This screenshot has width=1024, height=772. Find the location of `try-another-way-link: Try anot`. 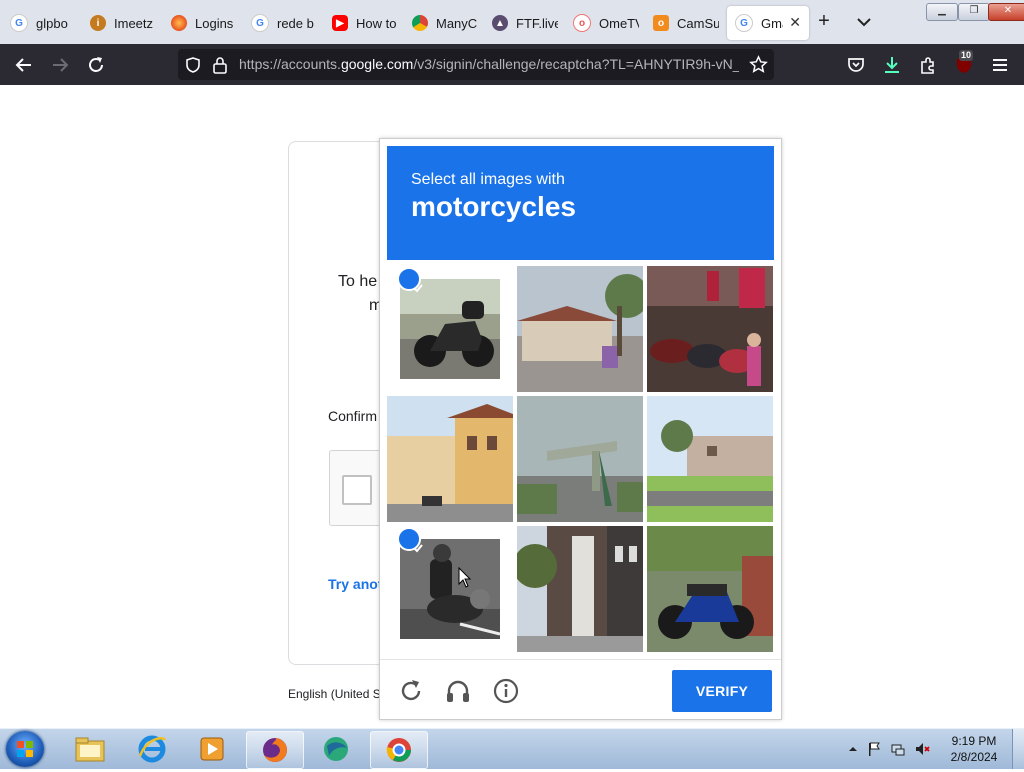

try-another-way-link: Try anot is located at coordinates (355, 584).